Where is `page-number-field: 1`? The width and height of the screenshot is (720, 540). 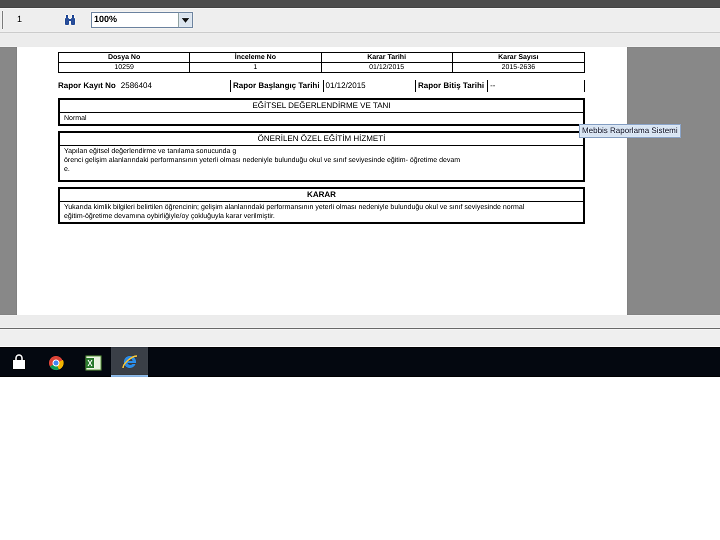
page-number-field: 1 is located at coordinates (27, 20).